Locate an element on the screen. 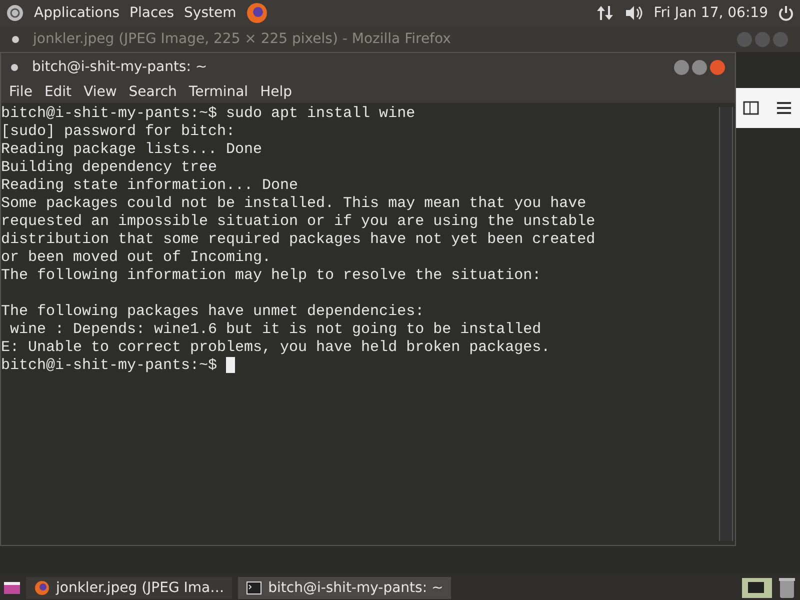 This screenshot has height=600, width=800. terminal-line: E: Unable to correct problems, you have held broken packages. is located at coordinates (276, 348).